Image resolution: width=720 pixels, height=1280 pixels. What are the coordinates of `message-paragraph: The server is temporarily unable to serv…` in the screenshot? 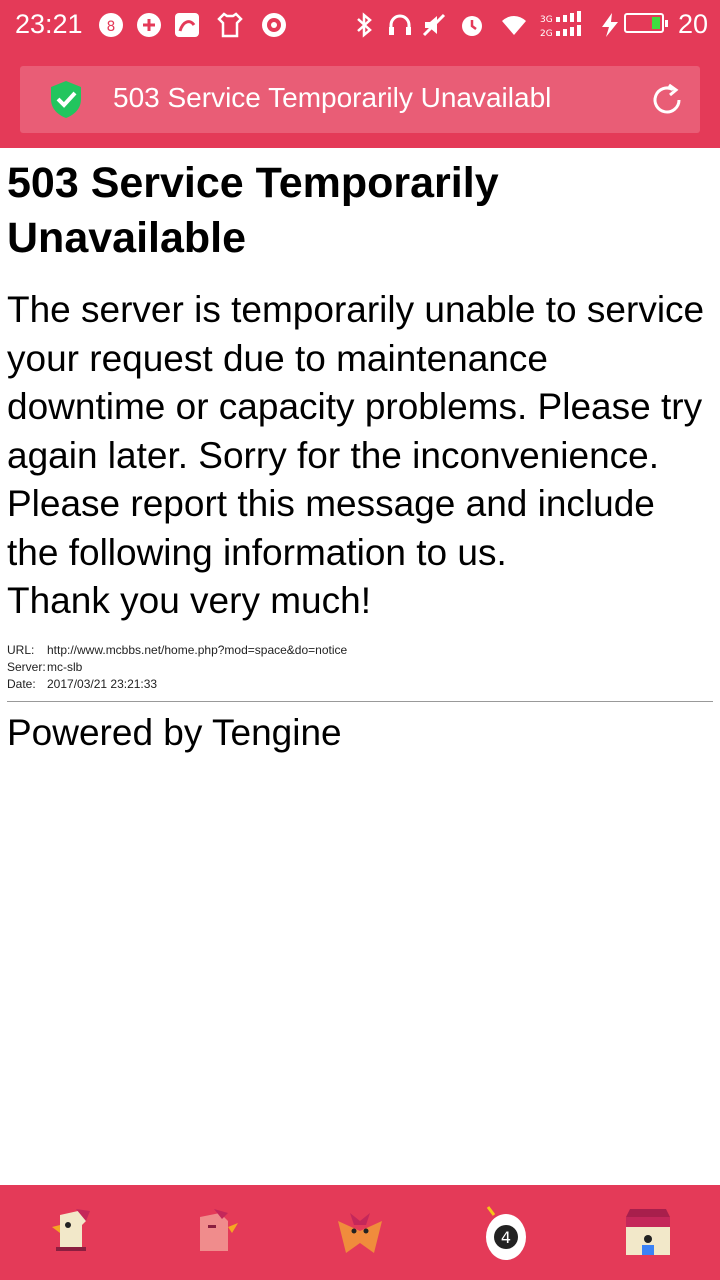 It's located at (356, 382).